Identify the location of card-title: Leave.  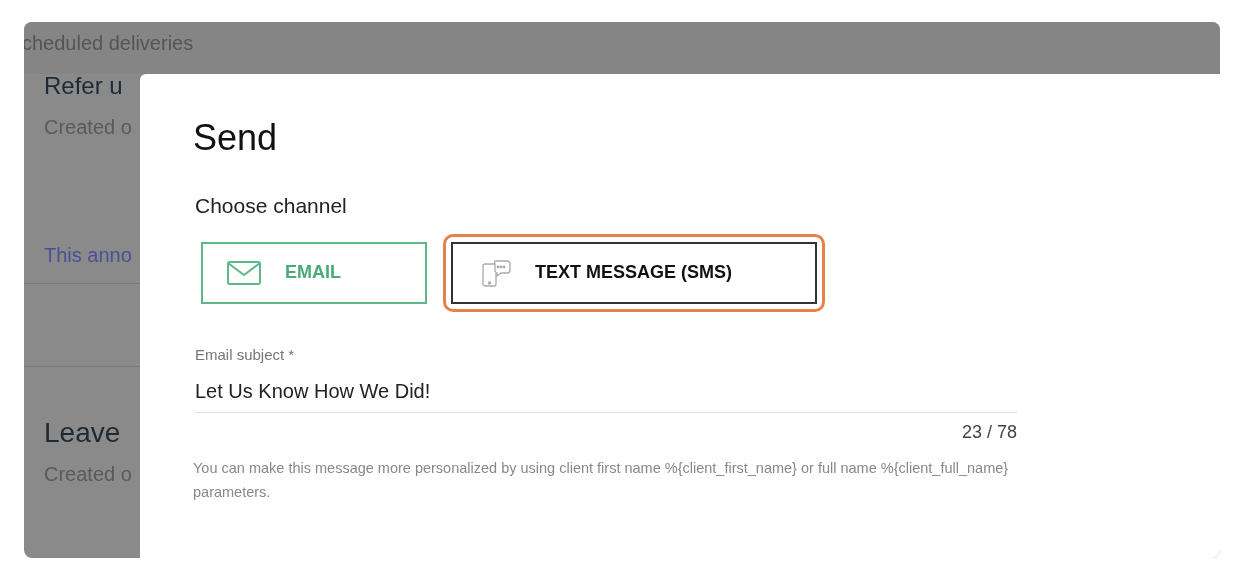
(83, 433).